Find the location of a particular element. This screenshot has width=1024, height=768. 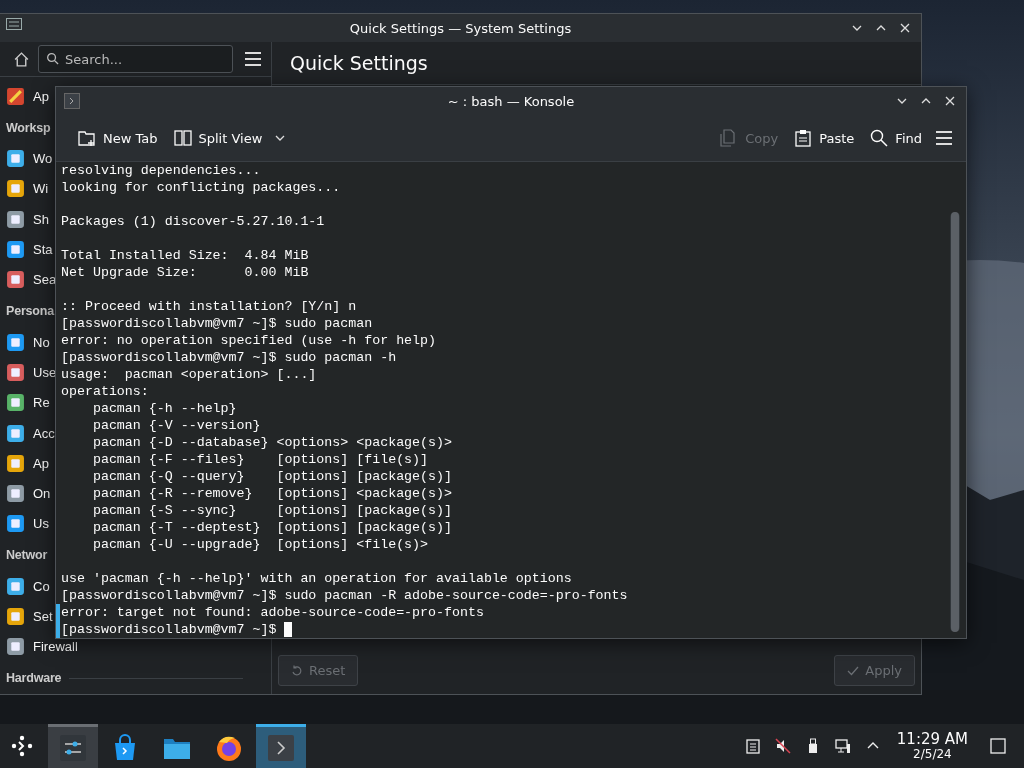

sliders-icon is located at coordinates (73, 747).